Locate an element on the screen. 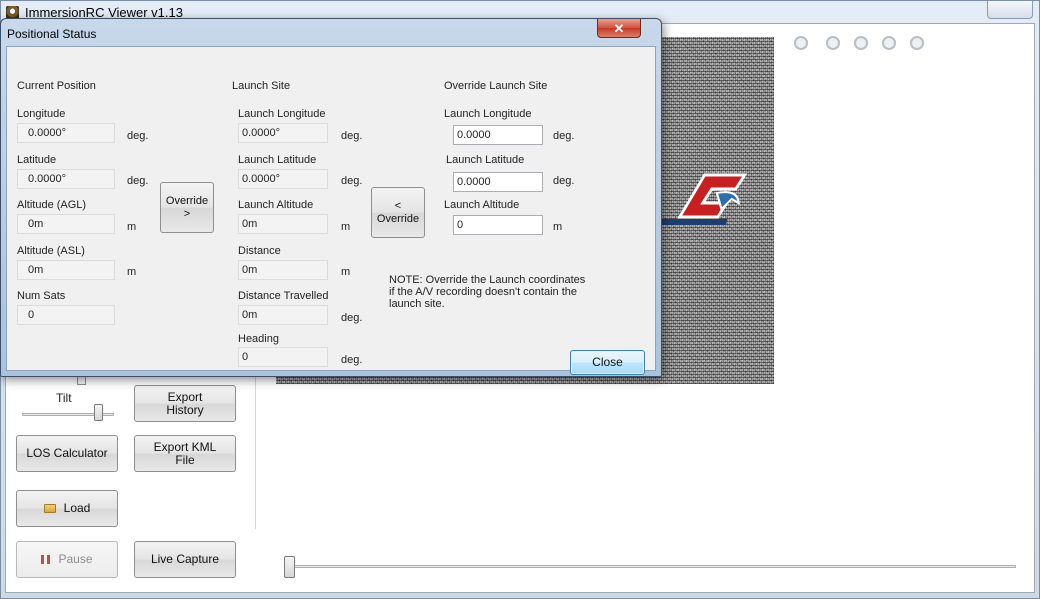 This screenshot has width=1040, height=599. override-altitude-label: Launch Altitude is located at coordinates (482, 205).